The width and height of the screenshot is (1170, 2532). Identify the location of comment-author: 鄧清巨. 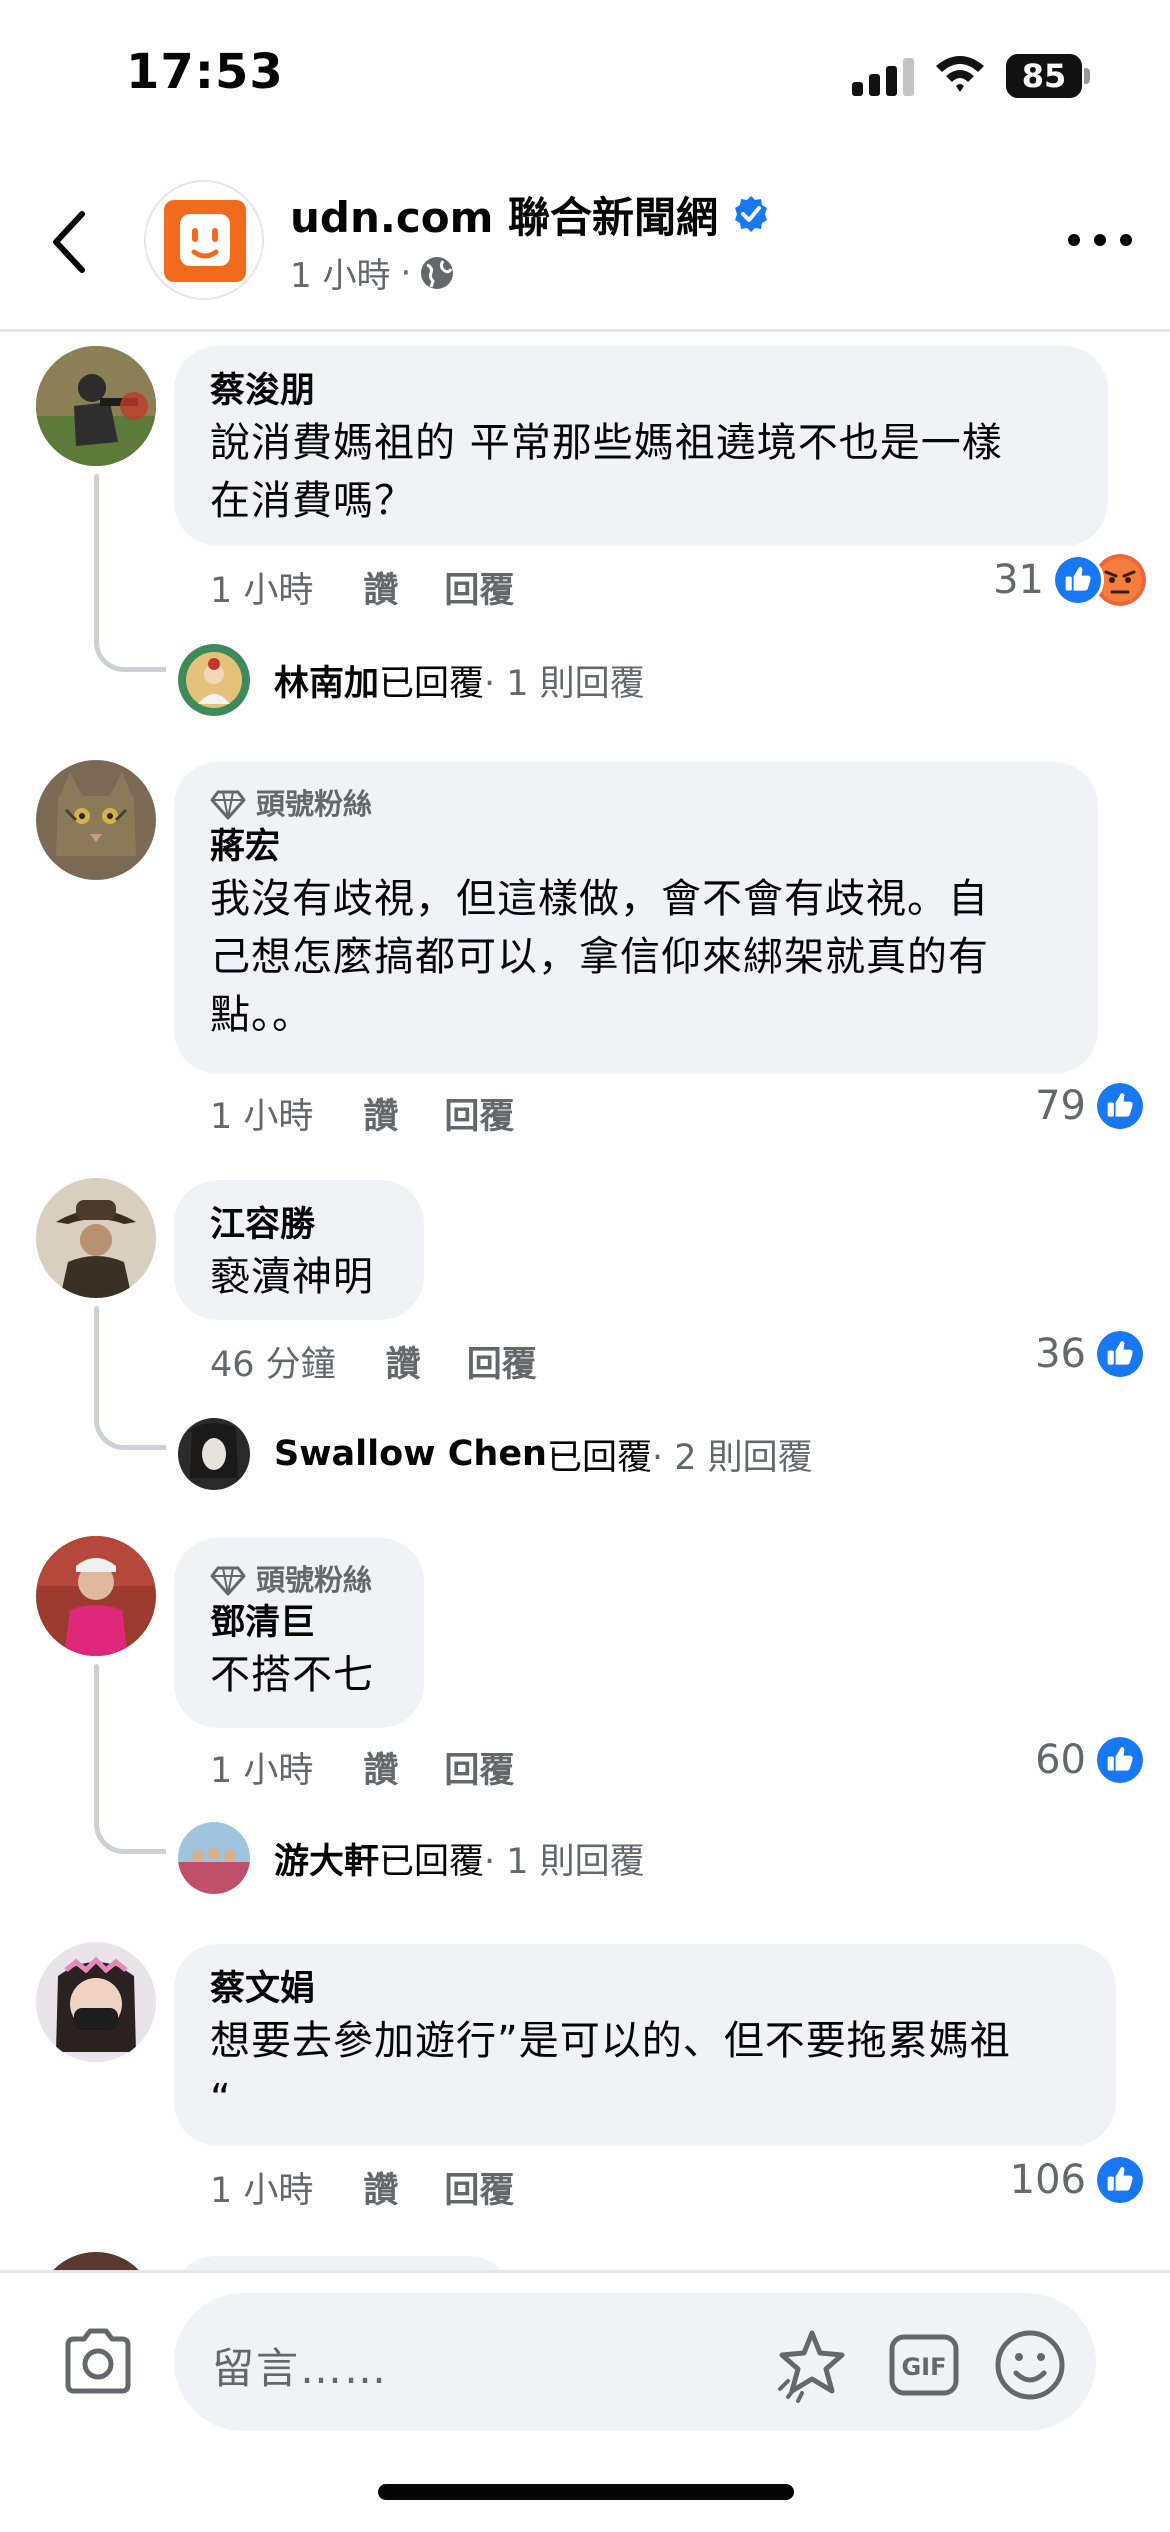
(299, 1623).